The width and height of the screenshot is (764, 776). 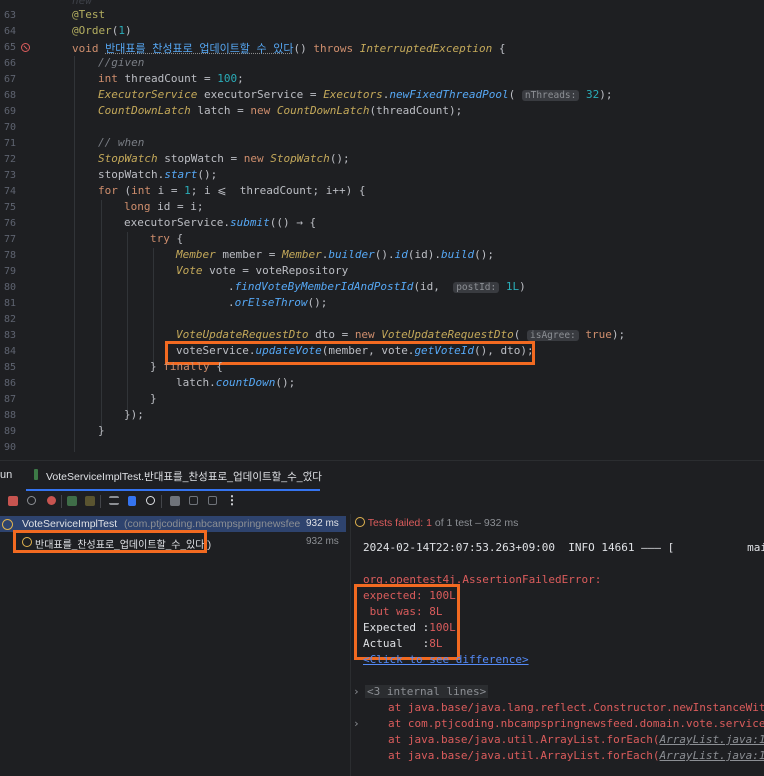 What do you see at coordinates (9, 207) in the screenshot?
I see `line-number: 75` at bounding box center [9, 207].